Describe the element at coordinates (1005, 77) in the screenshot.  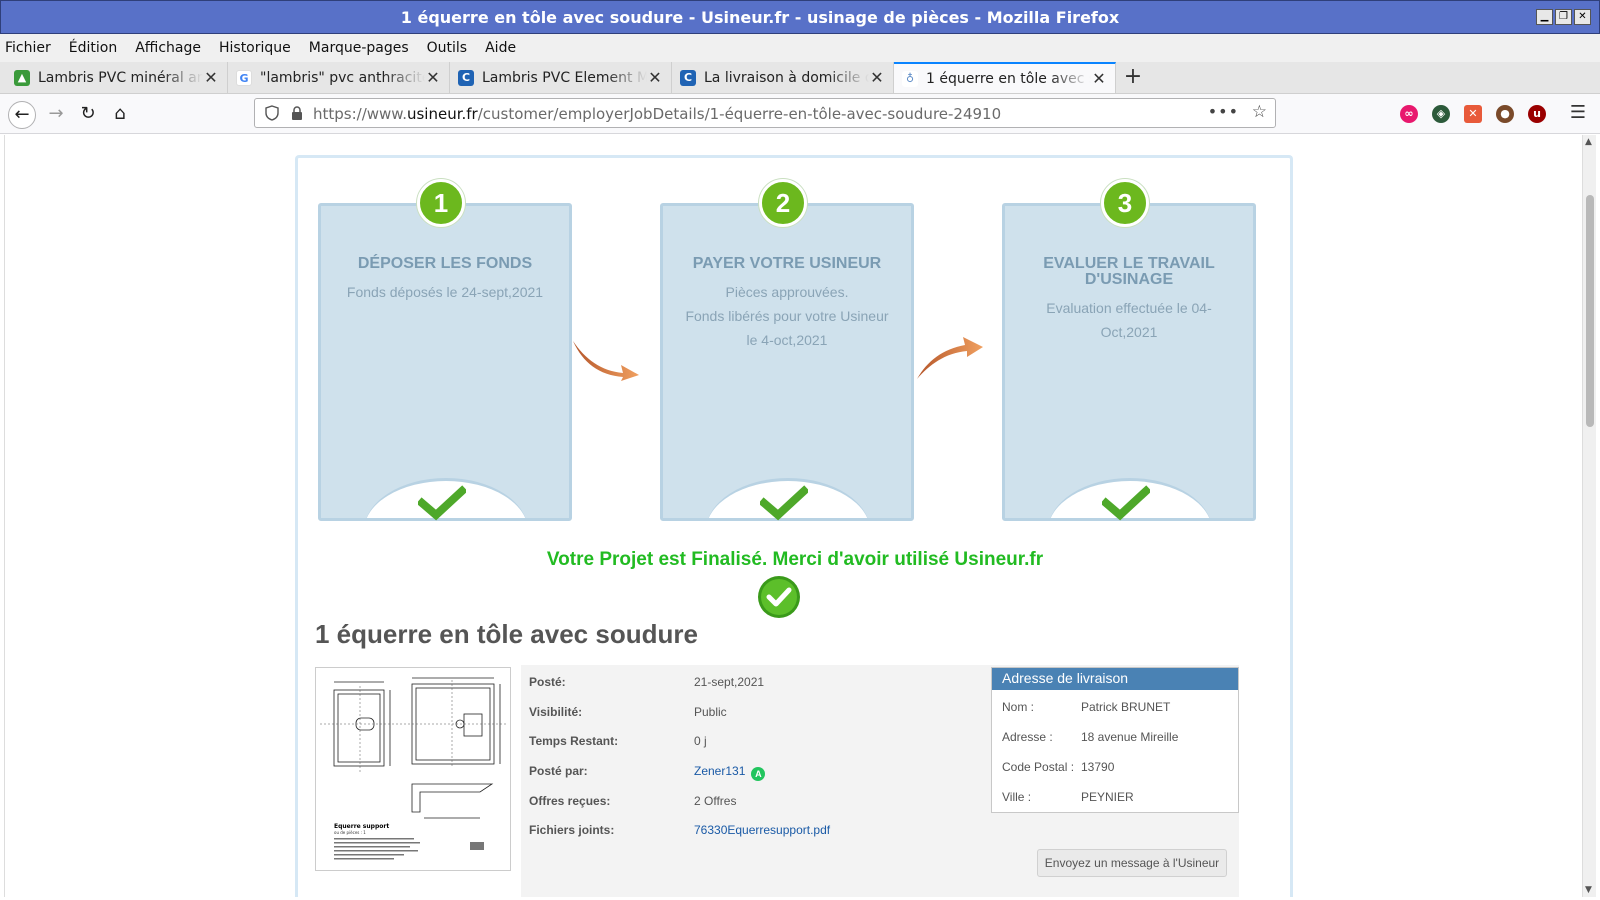
I see `tab-equerre-active: ♁ 1 équerre en tôle avec soudure ✕` at that location.